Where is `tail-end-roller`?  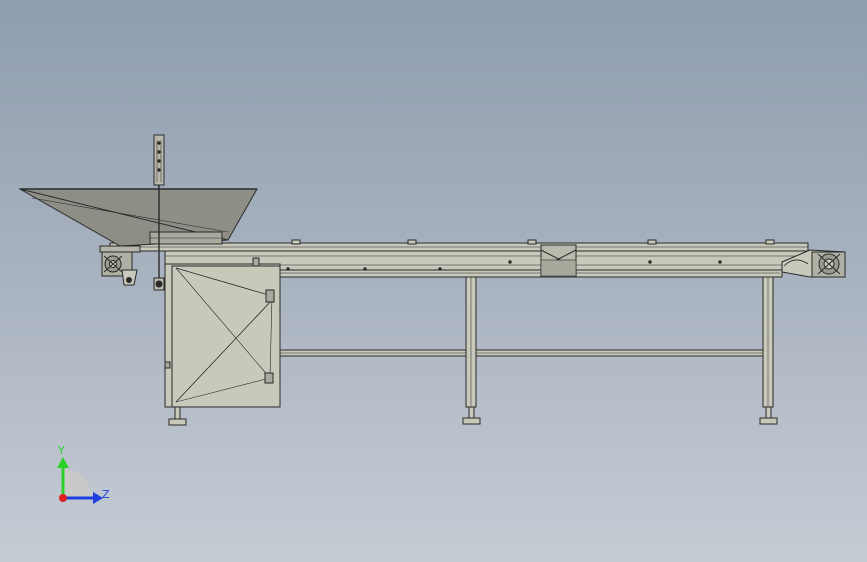
tail-end-roller is located at coordinates (119, 268).